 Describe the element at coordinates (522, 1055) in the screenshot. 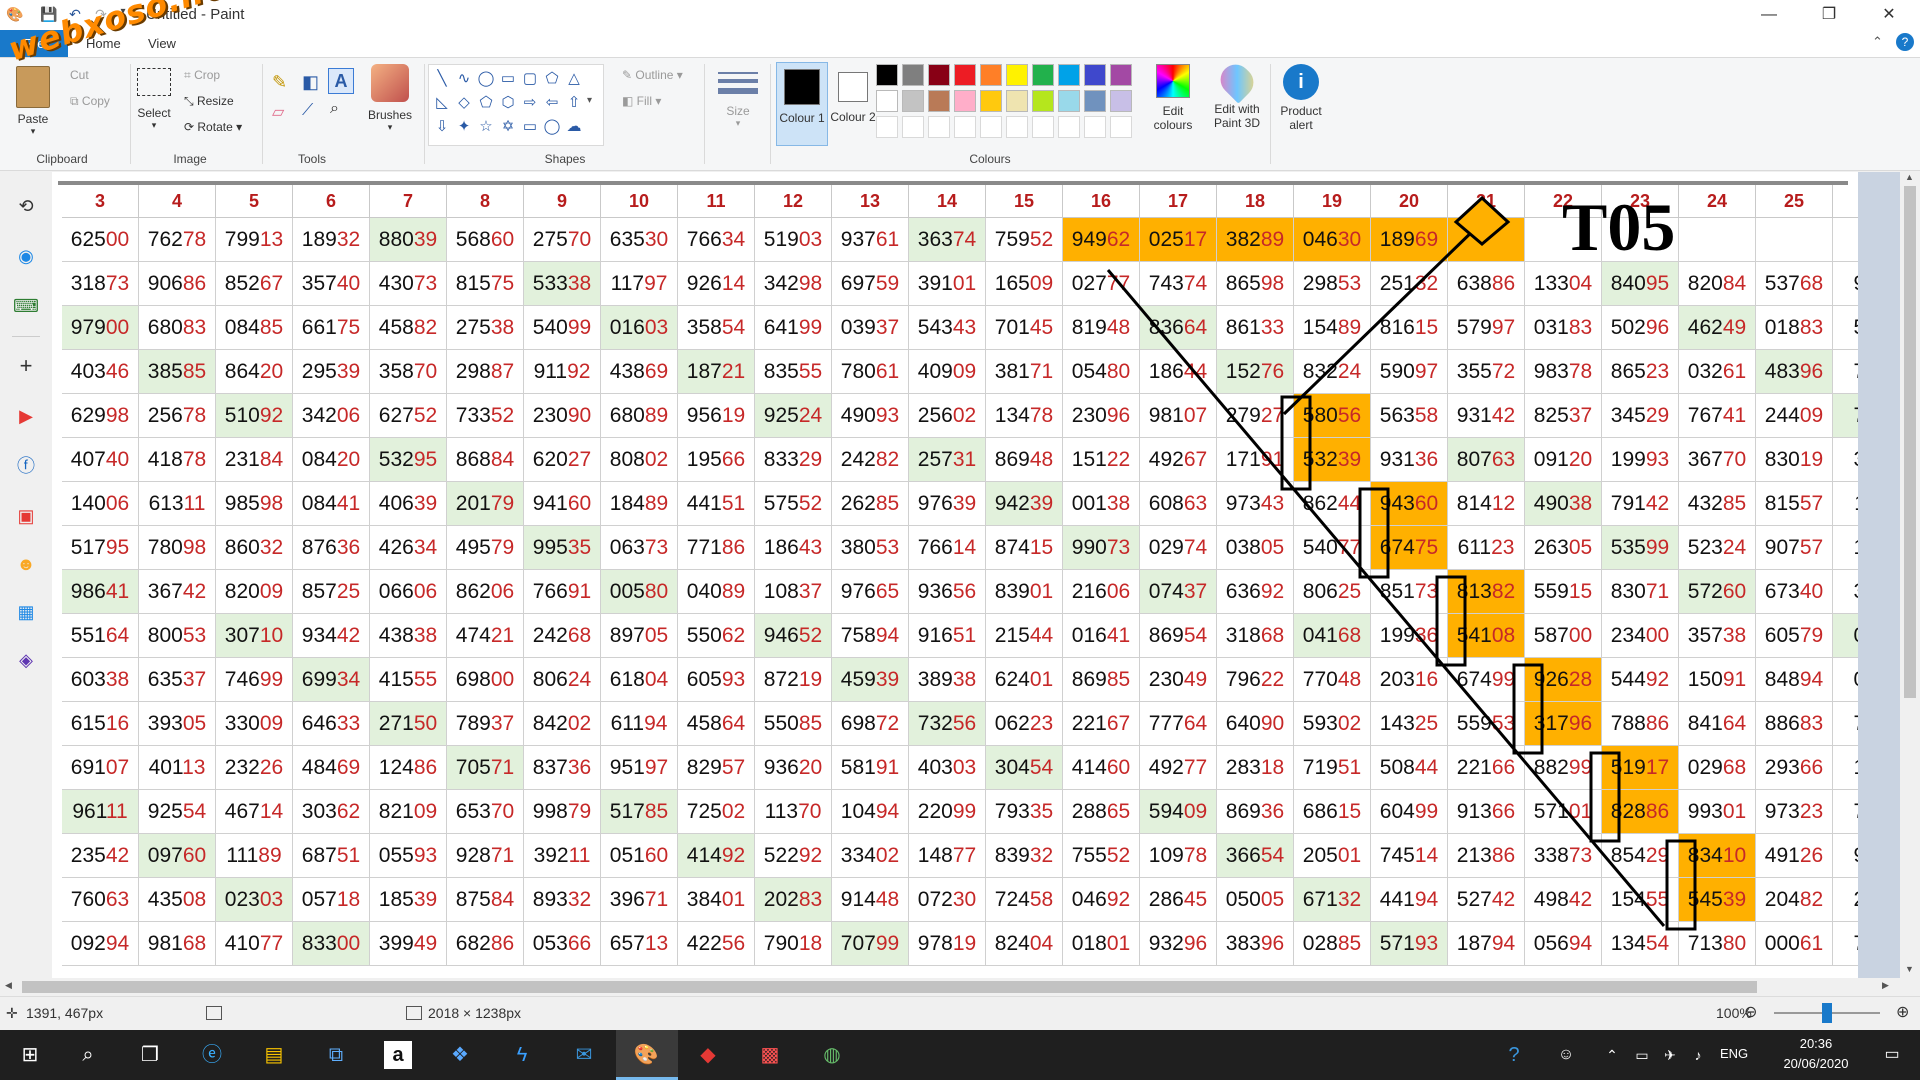

I see `visual-studio-code-icon: ϟ` at that location.